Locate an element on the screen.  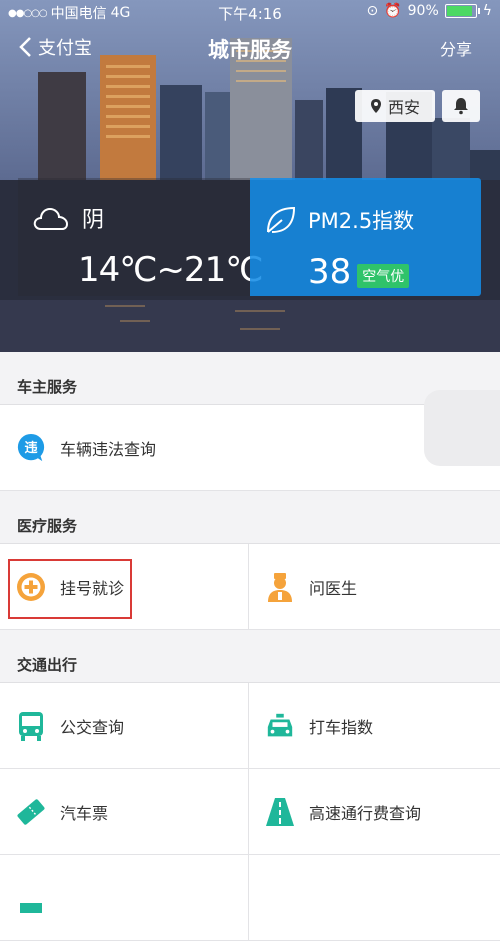
service-item-taxi-index: 打车指数 is located at coordinates (374, 726).